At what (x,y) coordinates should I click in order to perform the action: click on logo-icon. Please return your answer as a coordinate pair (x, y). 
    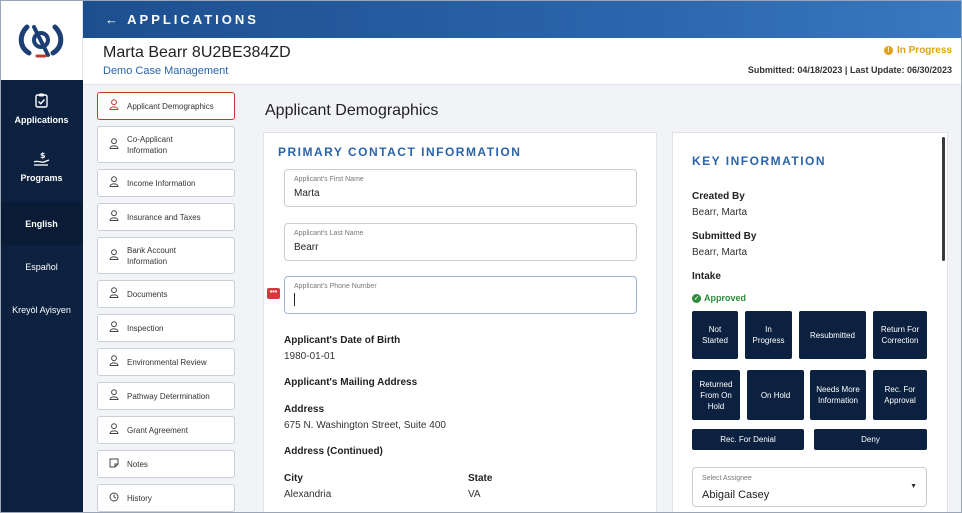
    Looking at the image, I should click on (41, 41).